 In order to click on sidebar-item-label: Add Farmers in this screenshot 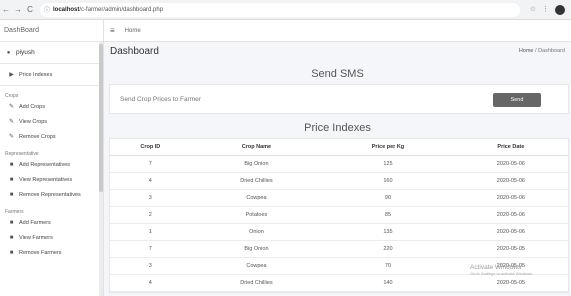, I will do `click(35, 222)`.